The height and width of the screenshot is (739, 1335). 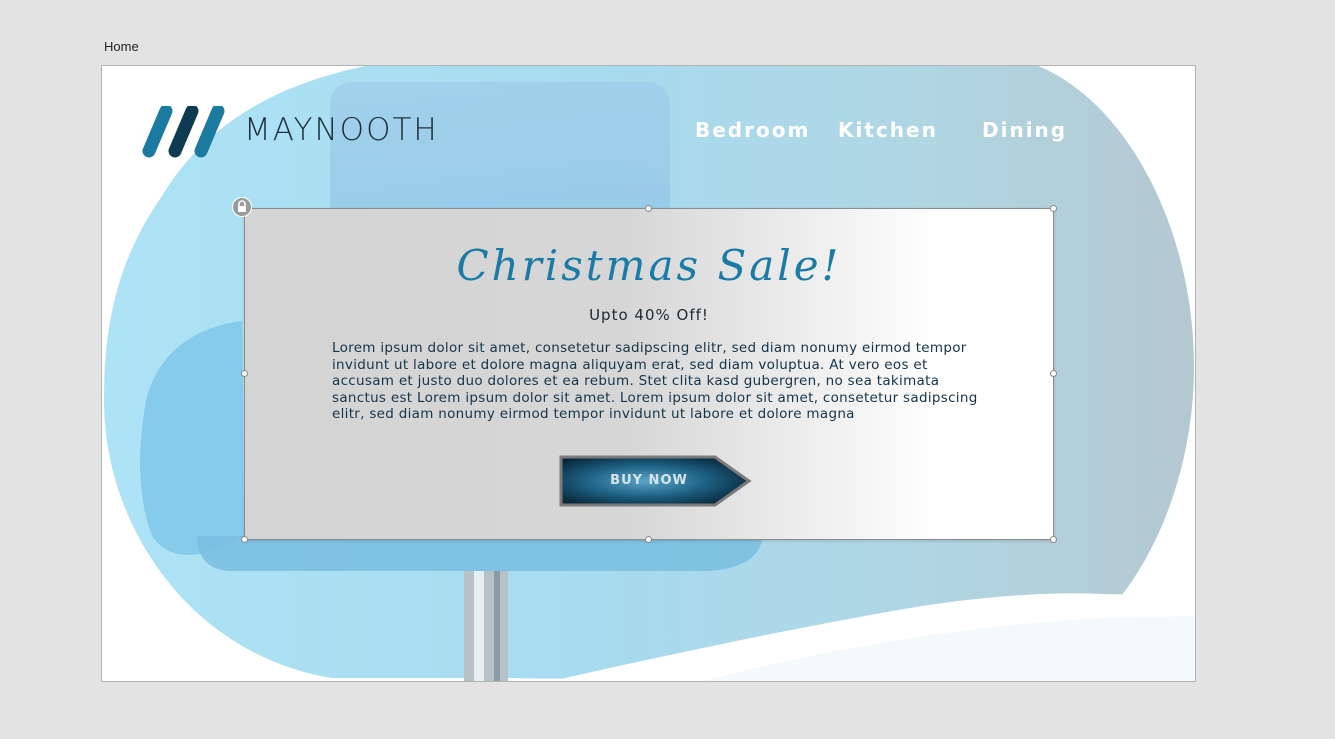 What do you see at coordinates (649, 265) in the screenshot?
I see `sale-title: Christmas Sale!` at bounding box center [649, 265].